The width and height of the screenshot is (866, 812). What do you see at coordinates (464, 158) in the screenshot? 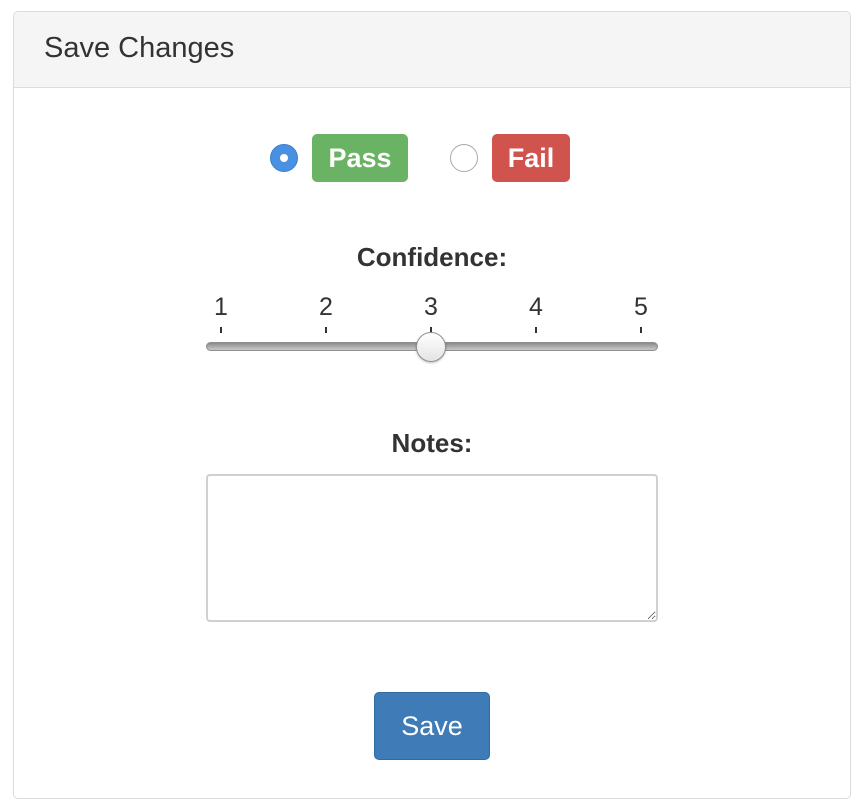
I see `fail-radio` at bounding box center [464, 158].